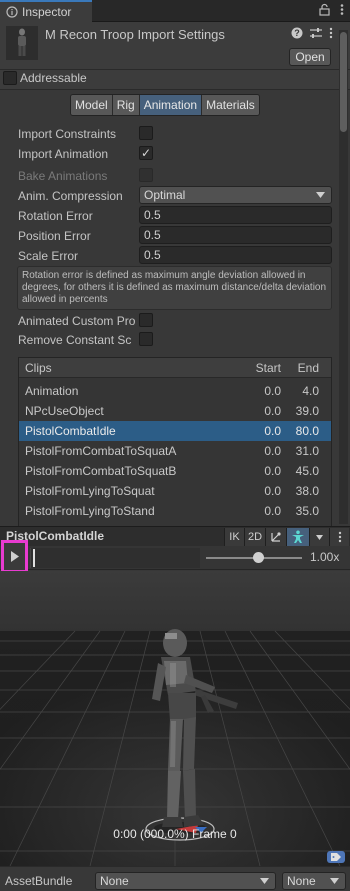  What do you see at coordinates (175, 411) in the screenshot?
I see `clip-row: NPcUseObject 0.0 39.0` at bounding box center [175, 411].